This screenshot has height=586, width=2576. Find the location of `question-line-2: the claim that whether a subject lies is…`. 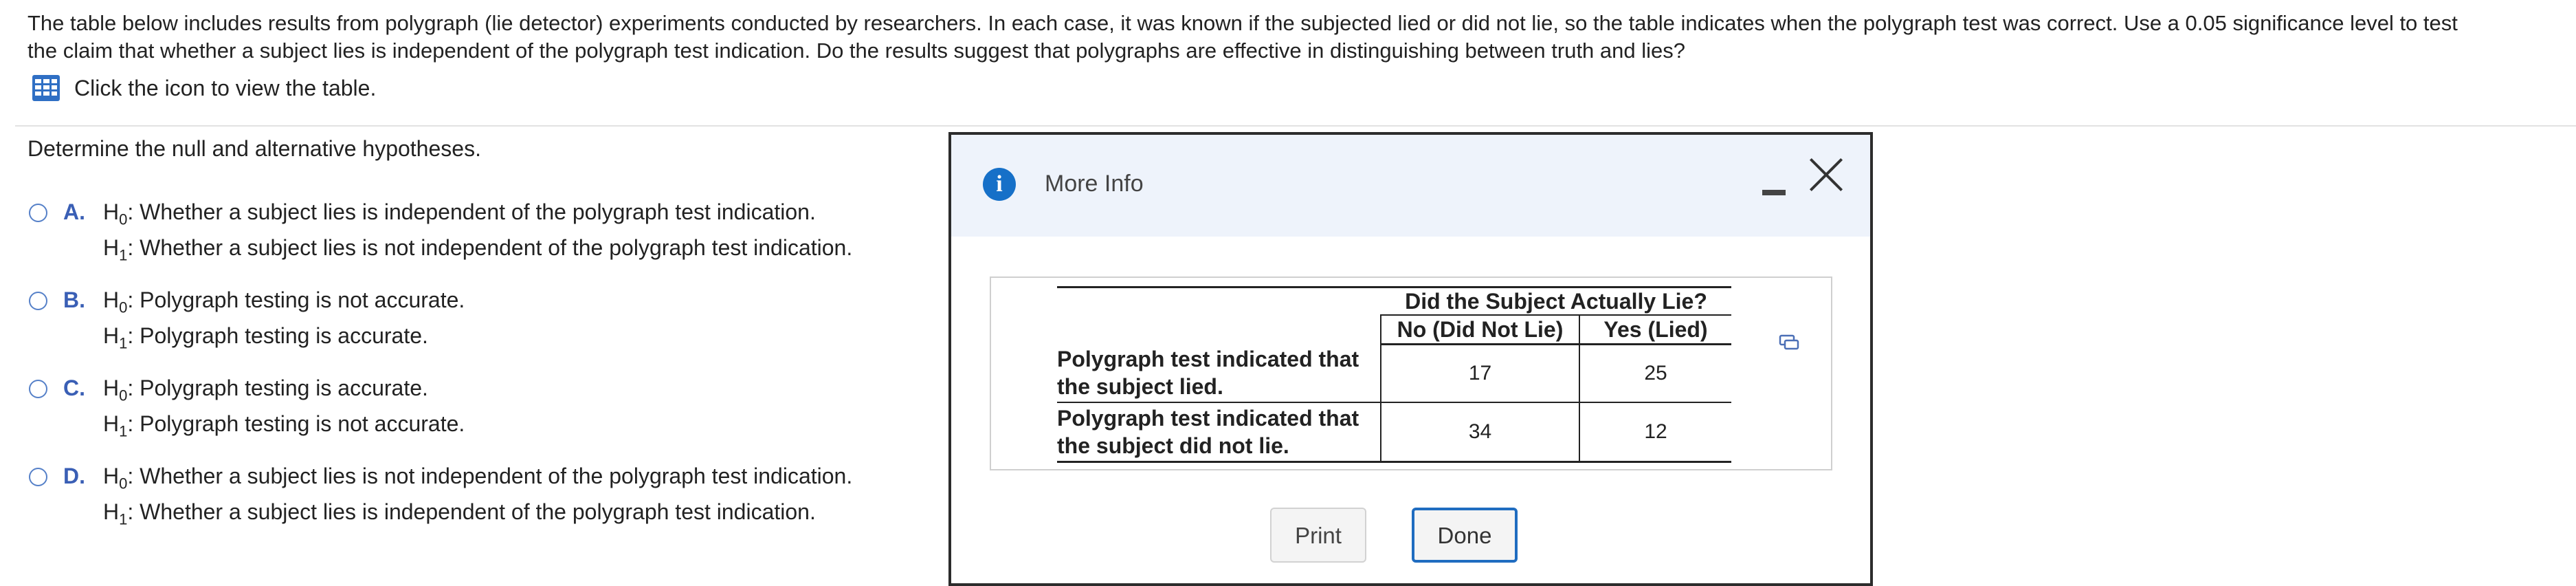

question-line-2: the claim that whether a subject lies is… is located at coordinates (856, 51).